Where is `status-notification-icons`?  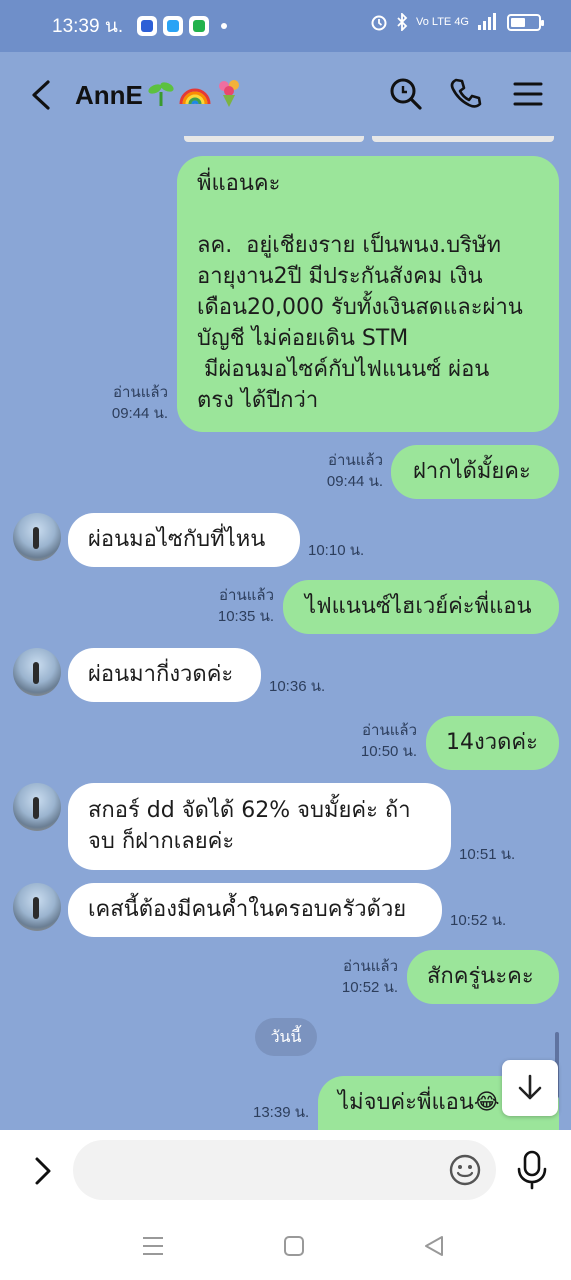 status-notification-icons is located at coordinates (182, 26).